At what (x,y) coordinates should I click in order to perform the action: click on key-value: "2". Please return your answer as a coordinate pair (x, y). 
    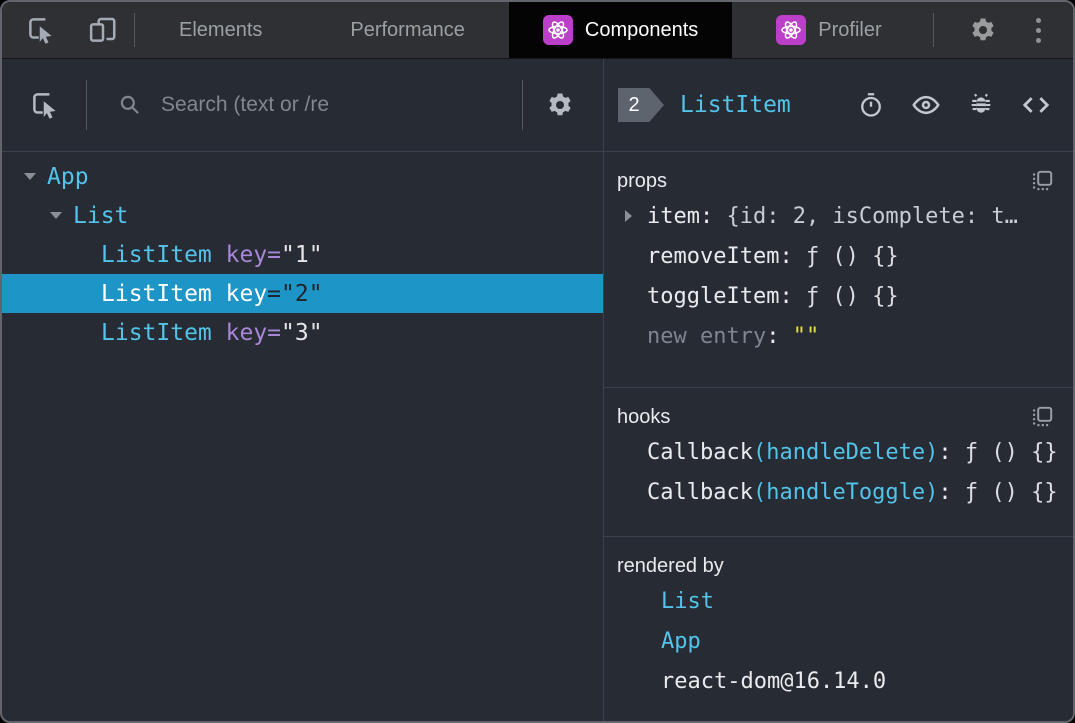
    Looking at the image, I should click on (302, 293).